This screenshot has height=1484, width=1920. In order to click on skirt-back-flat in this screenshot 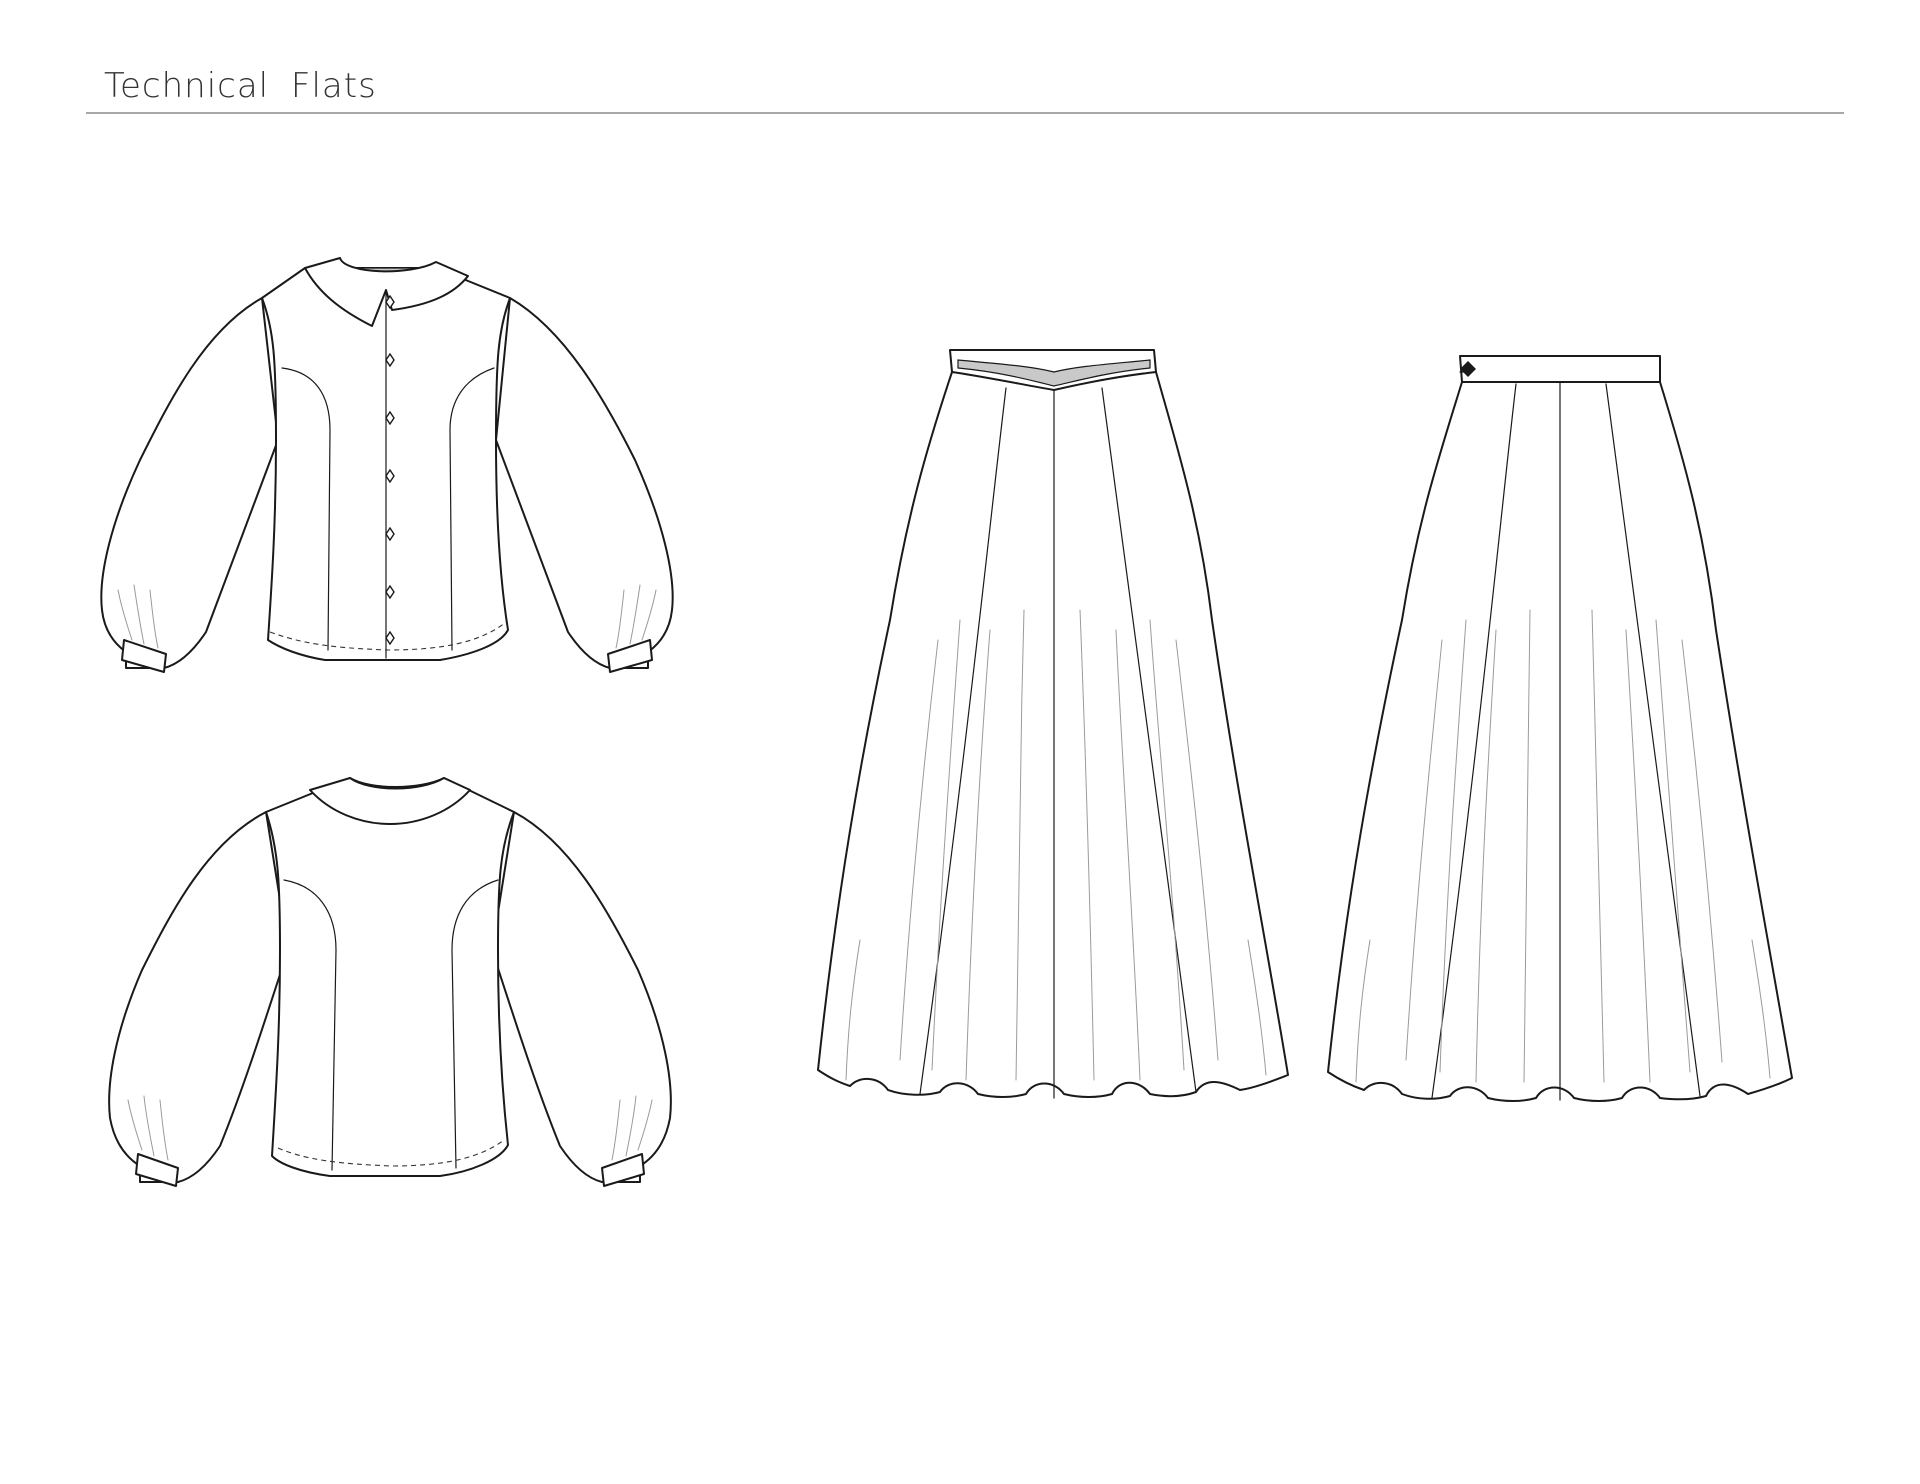, I will do `click(1560, 728)`.